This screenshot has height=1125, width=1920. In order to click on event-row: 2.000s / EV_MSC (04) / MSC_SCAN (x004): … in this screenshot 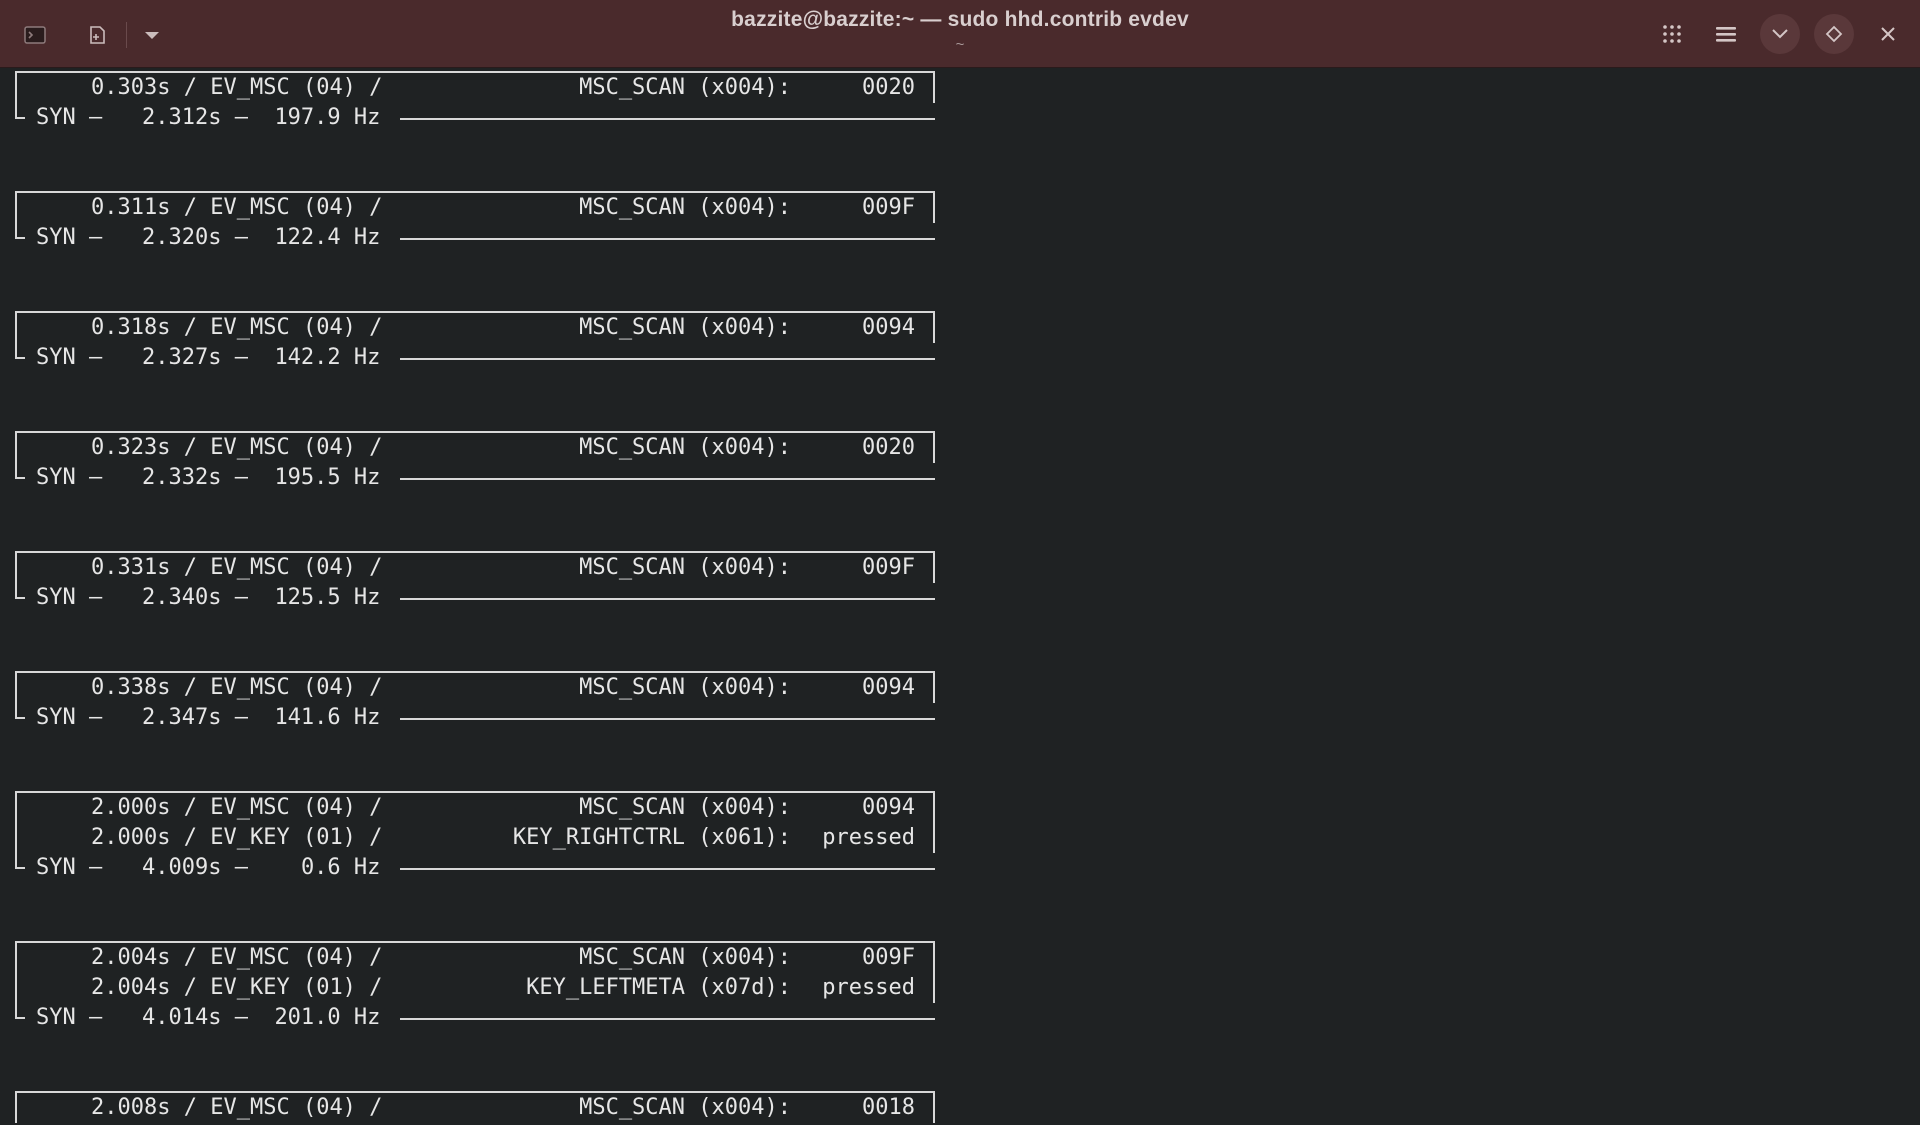, I will do `click(475, 808)`.